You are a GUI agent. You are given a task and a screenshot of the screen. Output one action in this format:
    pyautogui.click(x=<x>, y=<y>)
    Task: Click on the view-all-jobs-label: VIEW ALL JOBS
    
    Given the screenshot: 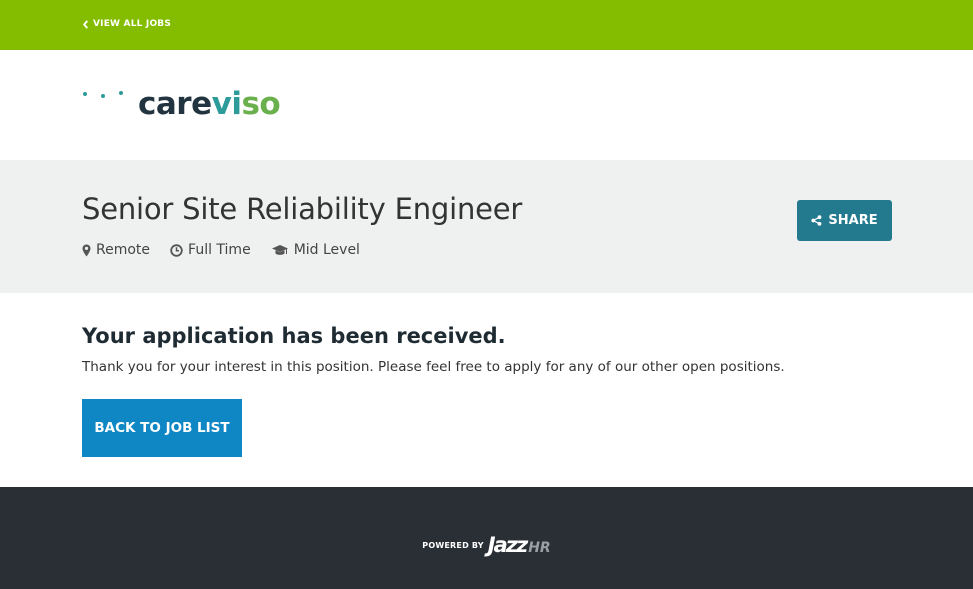 What is the action you would take?
    pyautogui.click(x=132, y=24)
    